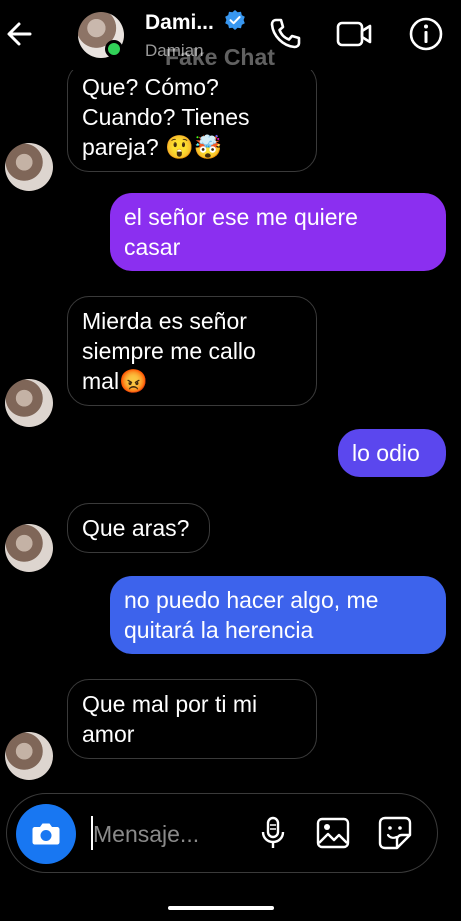  I want to click on sticker-icon, so click(395, 833).